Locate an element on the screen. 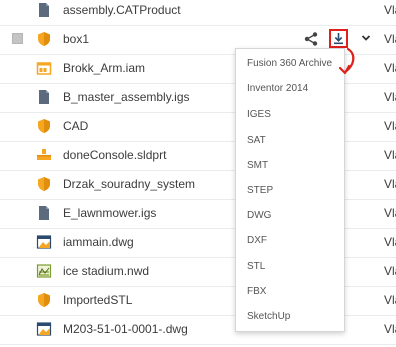 The height and width of the screenshot is (347, 396). row-checkbox is located at coordinates (17, 38).